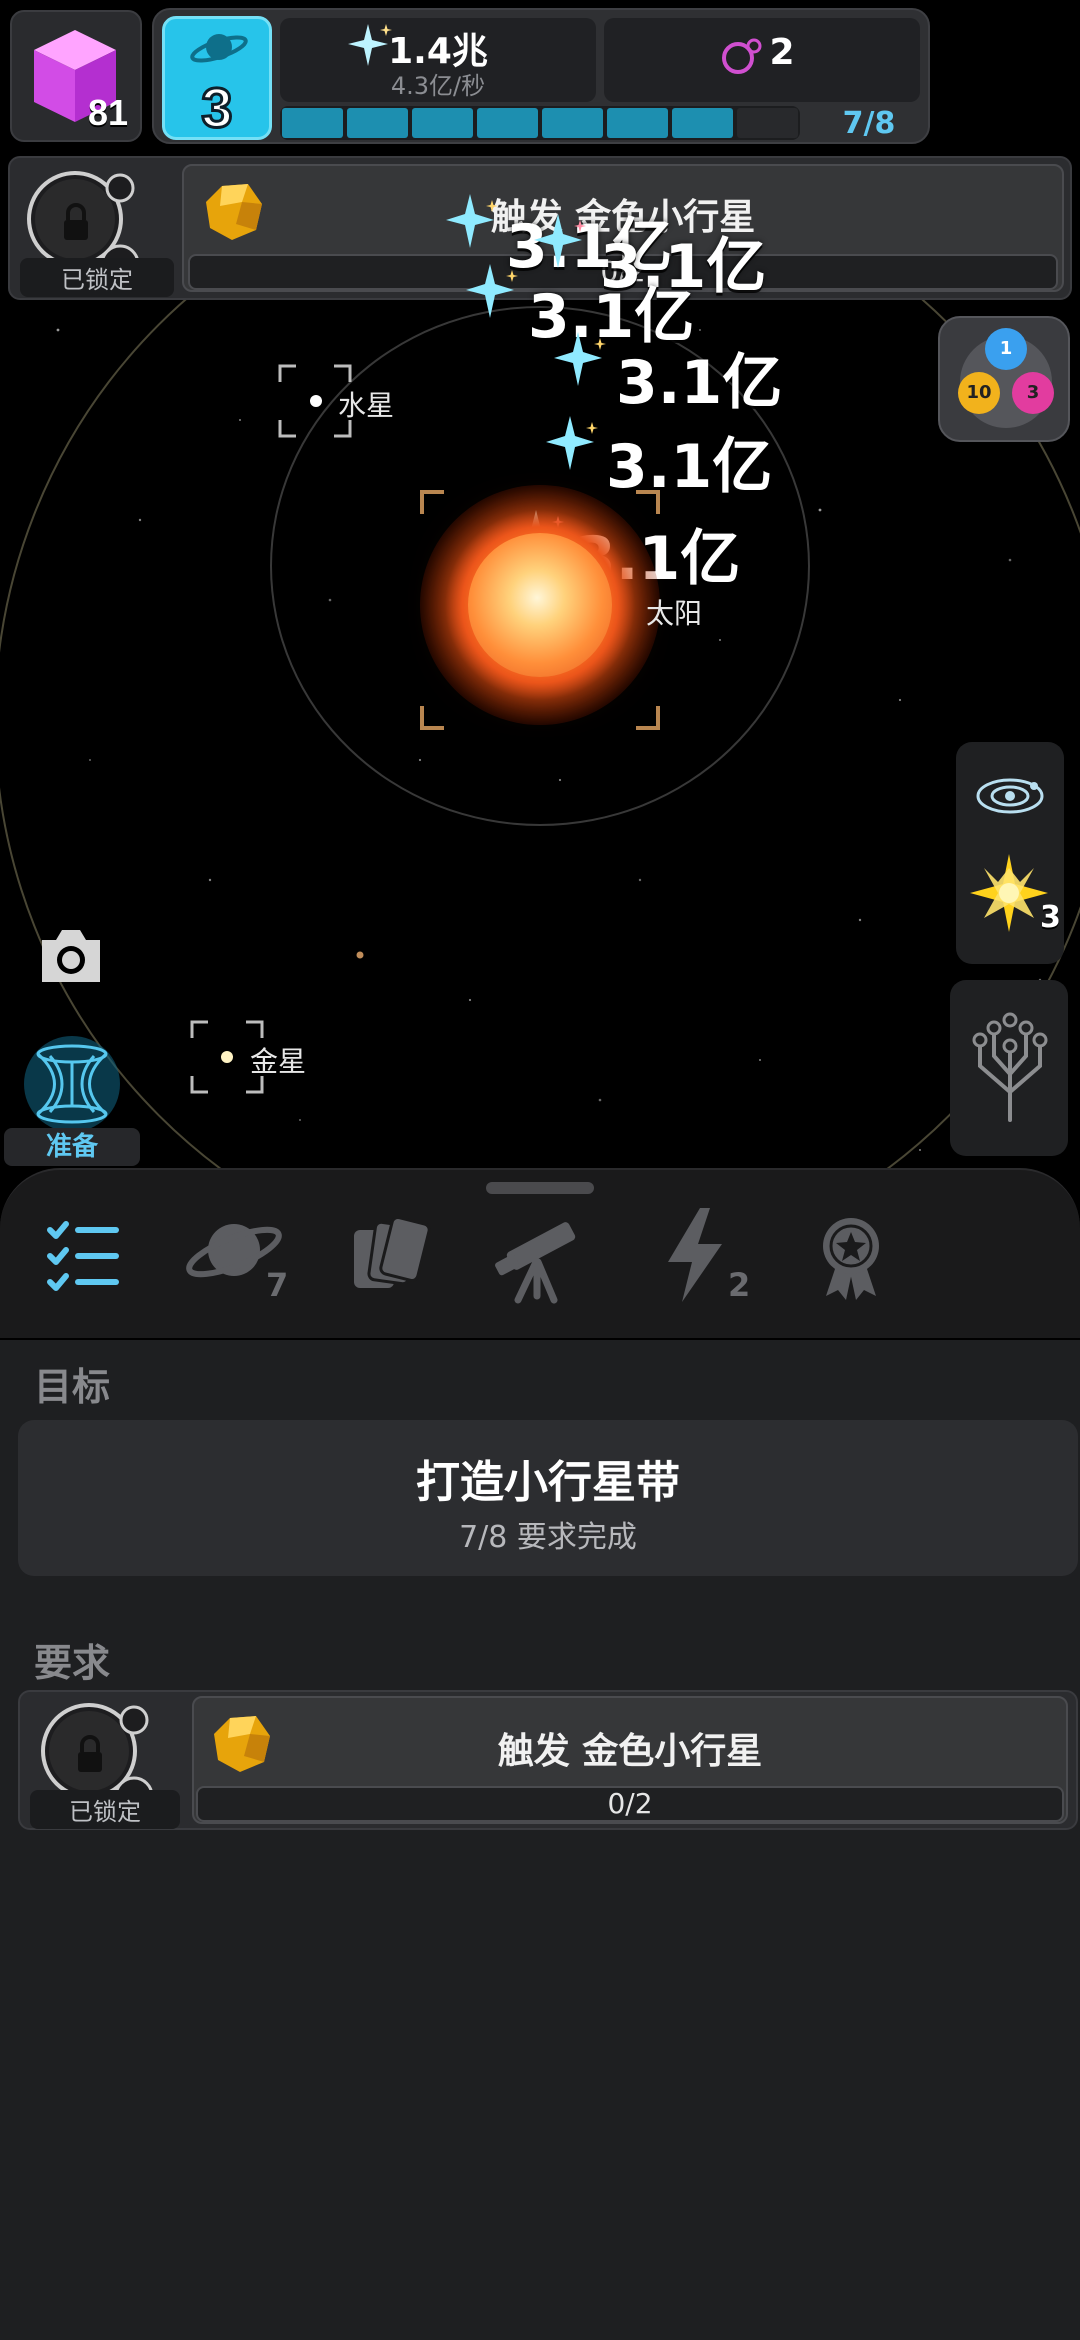  Describe the element at coordinates (72, 1147) in the screenshot. I see `wormhole-ready-label: 准备` at that location.